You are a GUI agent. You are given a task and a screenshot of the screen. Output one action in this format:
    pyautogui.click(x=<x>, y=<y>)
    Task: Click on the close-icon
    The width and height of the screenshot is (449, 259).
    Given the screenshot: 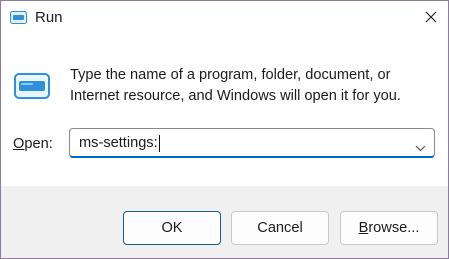 What is the action you would take?
    pyautogui.click(x=431, y=17)
    